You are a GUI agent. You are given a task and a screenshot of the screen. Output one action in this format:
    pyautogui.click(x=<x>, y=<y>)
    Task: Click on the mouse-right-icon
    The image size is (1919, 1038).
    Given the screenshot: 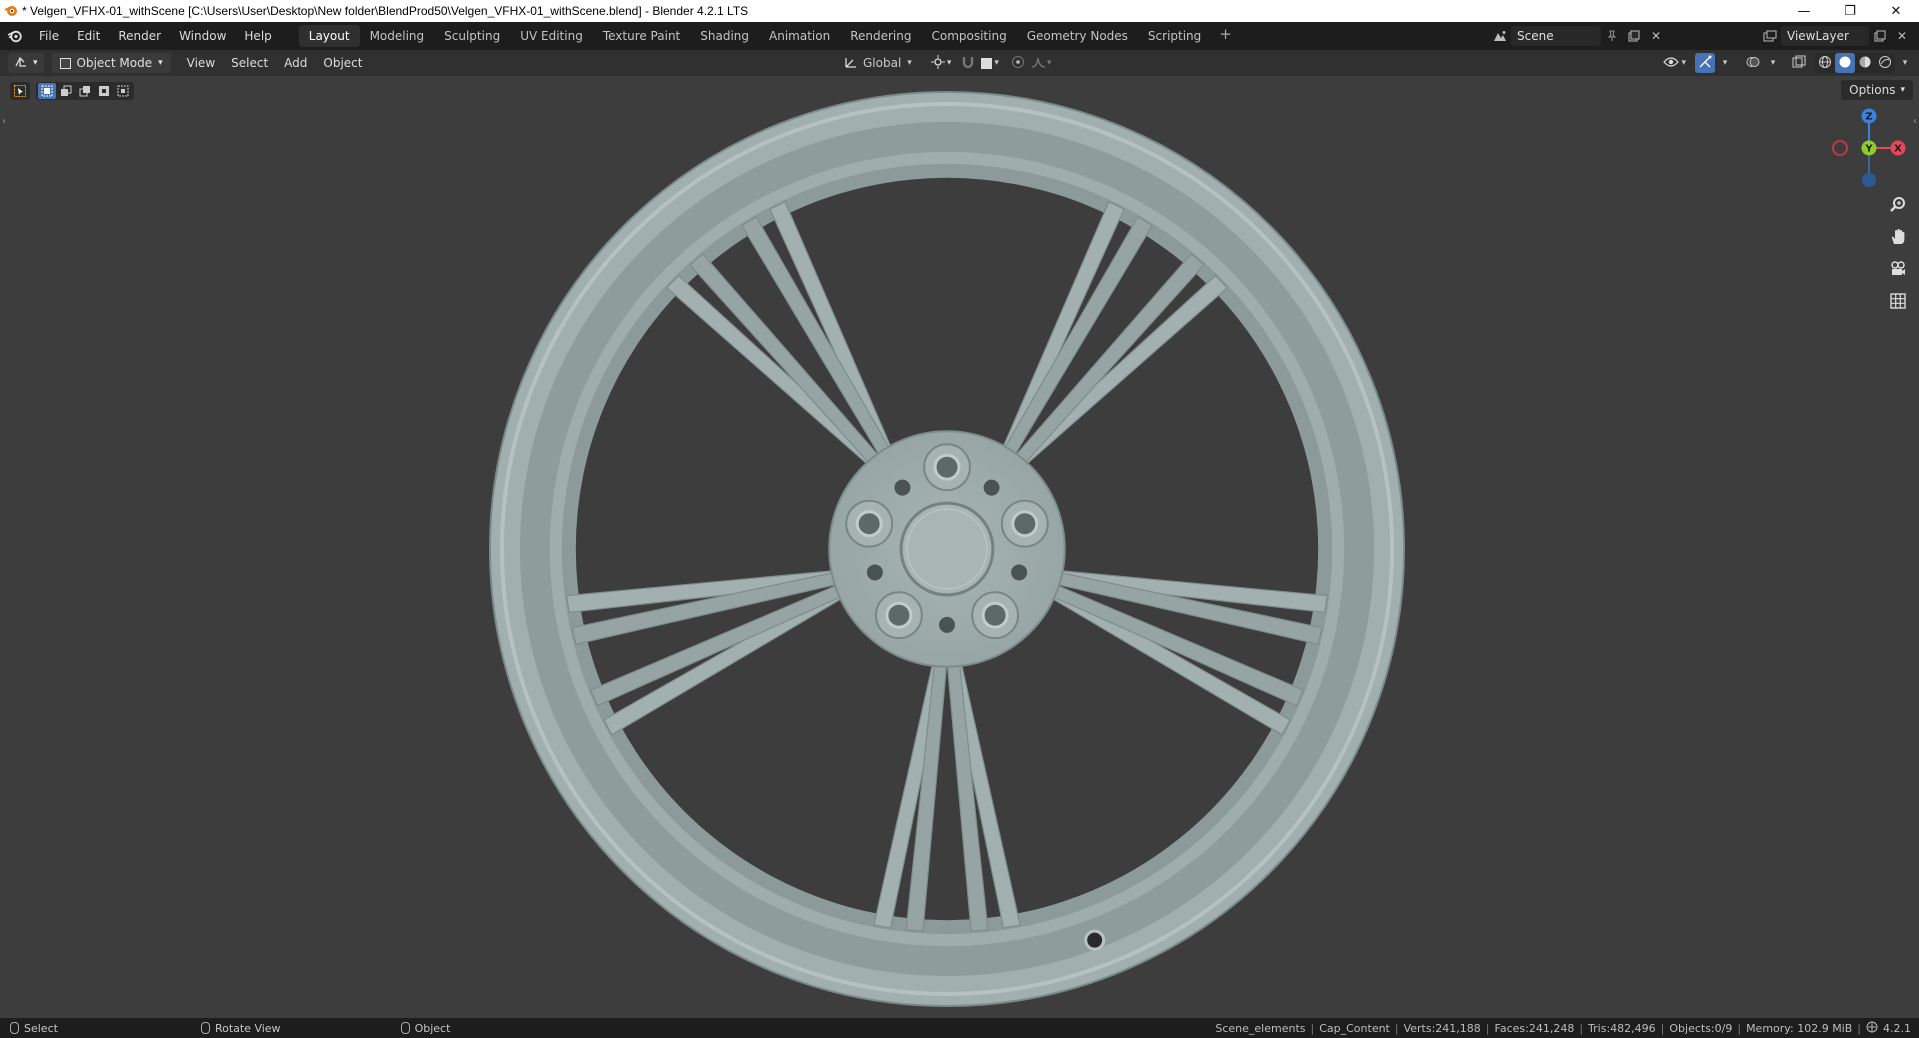 What is the action you would take?
    pyautogui.click(x=405, y=1028)
    